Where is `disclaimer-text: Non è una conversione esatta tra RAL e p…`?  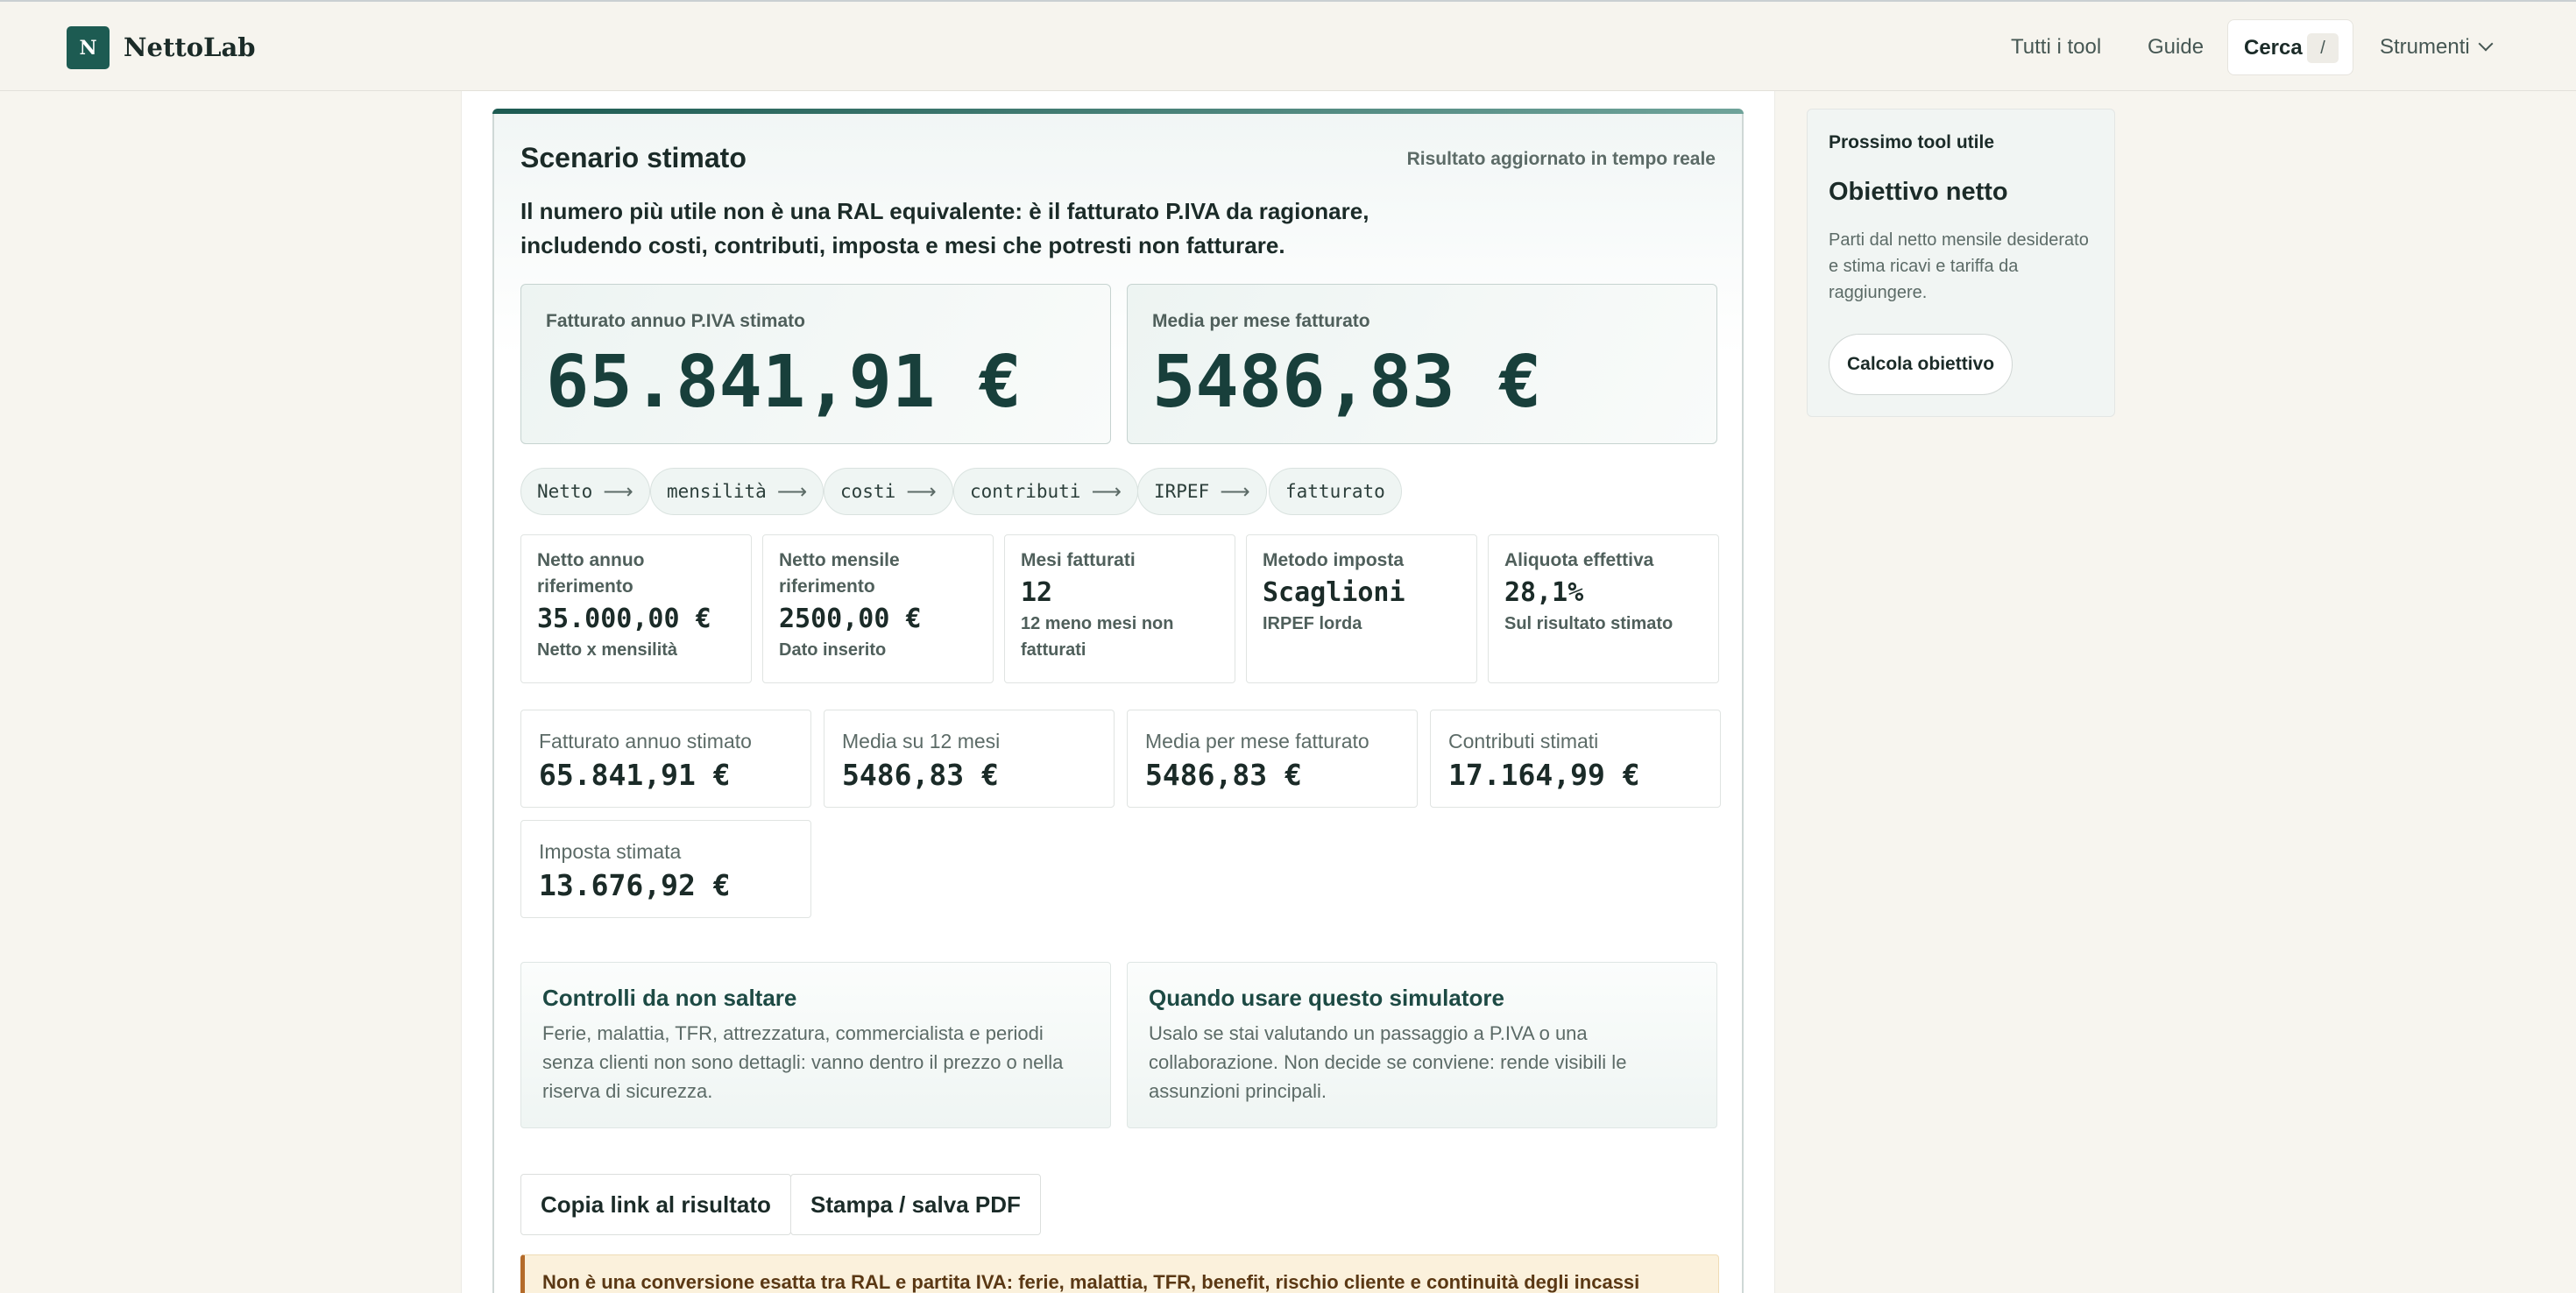 disclaimer-text: Non è una conversione esatta tra RAL e p… is located at coordinates (1091, 1282).